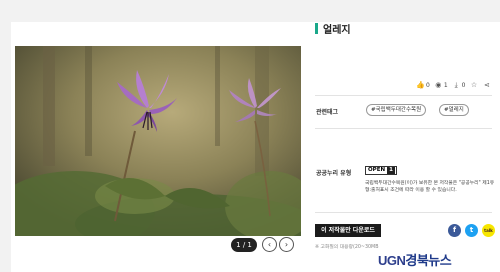  I want to click on kogl-type-text: 1, so click(391, 170).